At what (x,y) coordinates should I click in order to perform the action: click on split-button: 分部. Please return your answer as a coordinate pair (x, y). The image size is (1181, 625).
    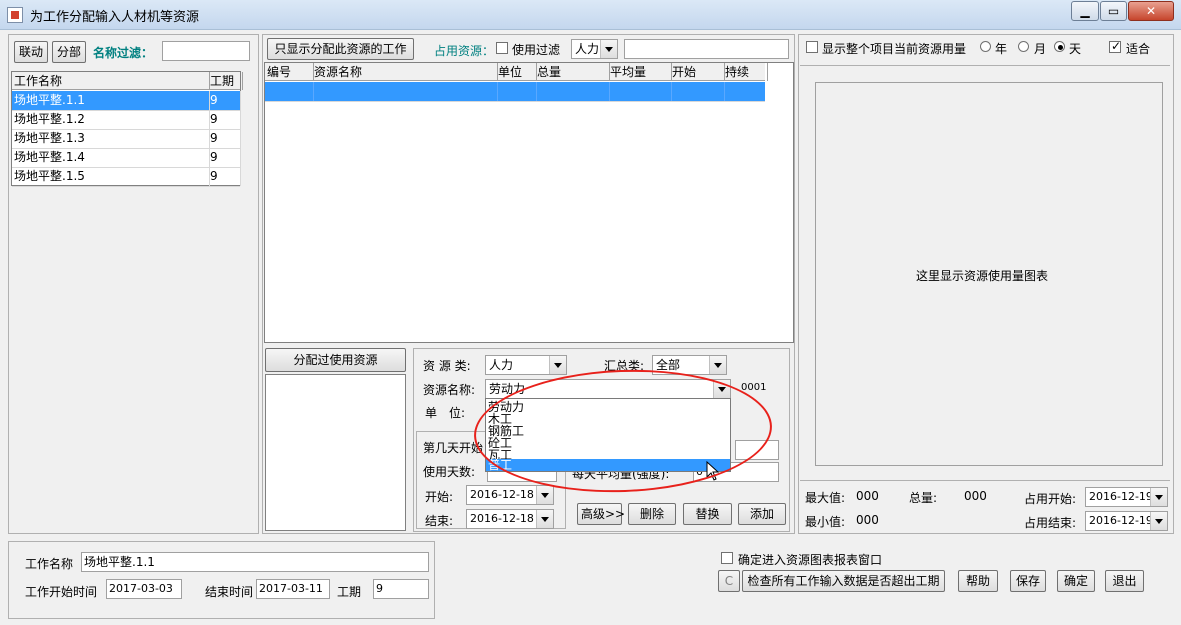
    Looking at the image, I should click on (69, 52).